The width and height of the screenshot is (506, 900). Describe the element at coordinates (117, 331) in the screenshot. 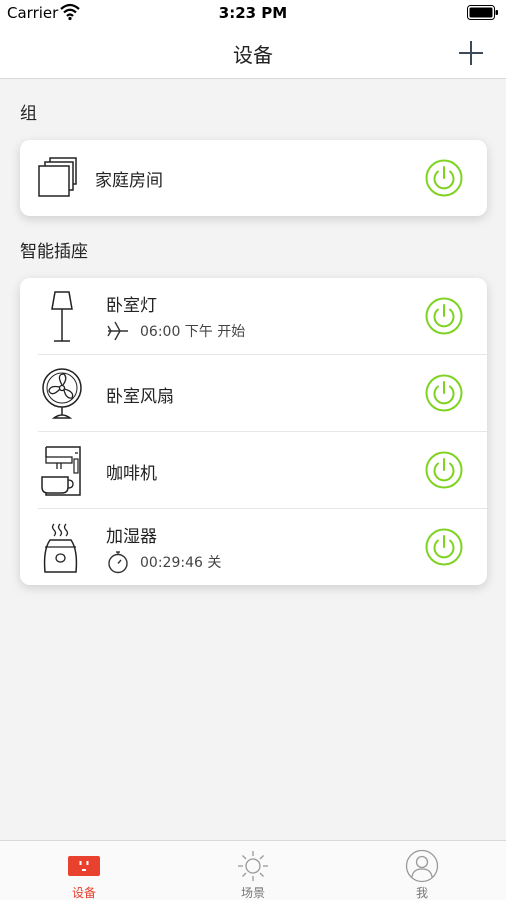

I see `airplane-icon` at that location.